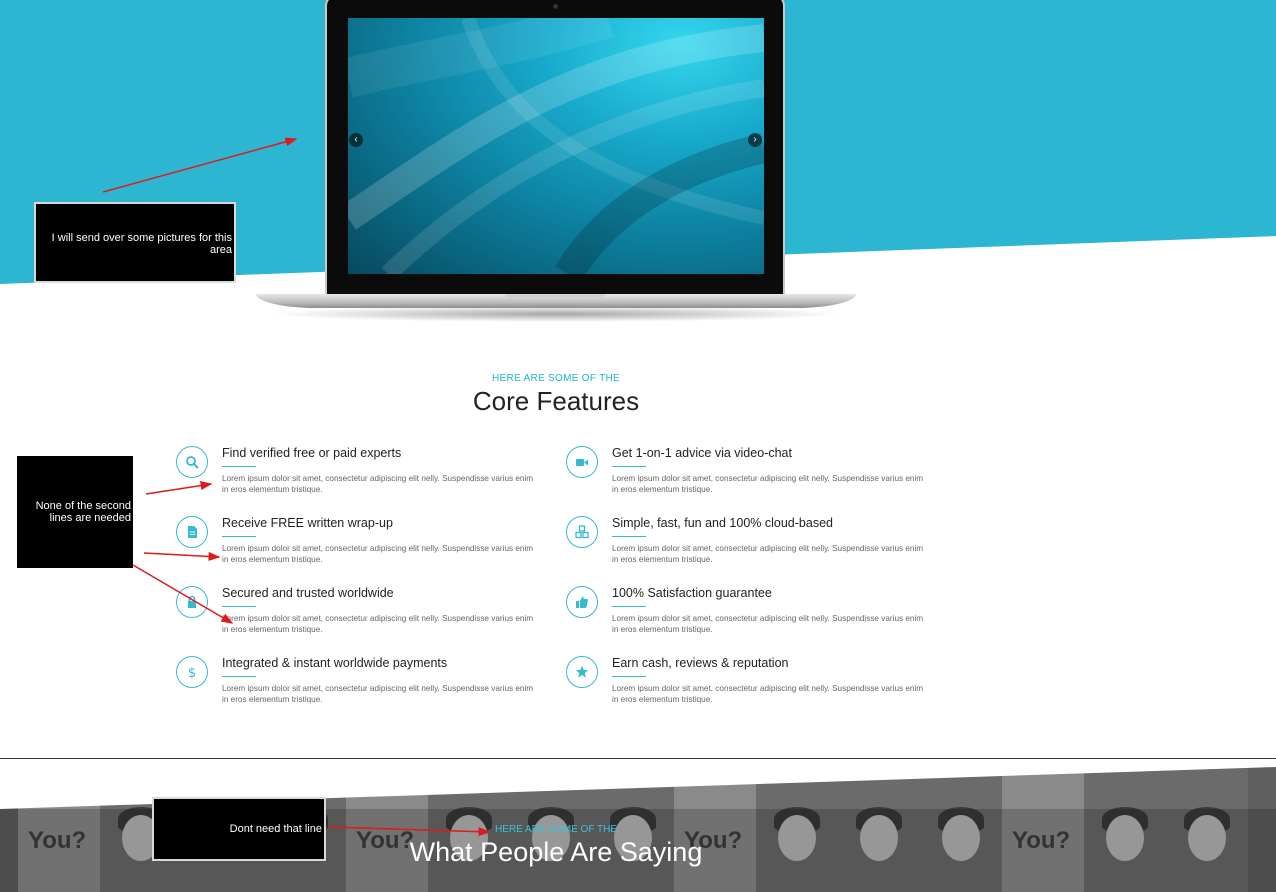 Image resolution: width=1276 pixels, height=892 pixels. What do you see at coordinates (312, 453) in the screenshot?
I see `feature-title: Find verified free or paid experts` at bounding box center [312, 453].